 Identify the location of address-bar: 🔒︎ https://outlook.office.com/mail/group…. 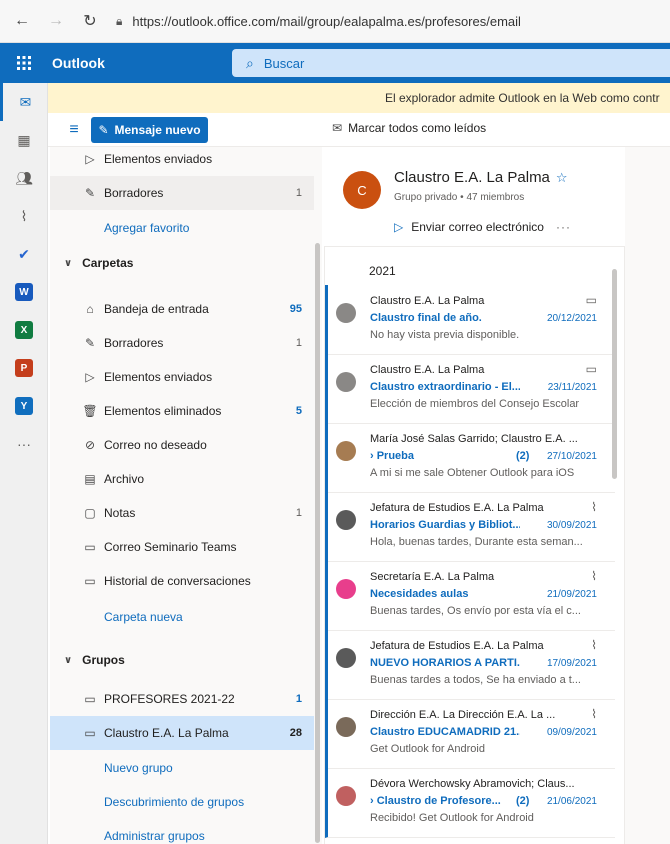
(393, 21).